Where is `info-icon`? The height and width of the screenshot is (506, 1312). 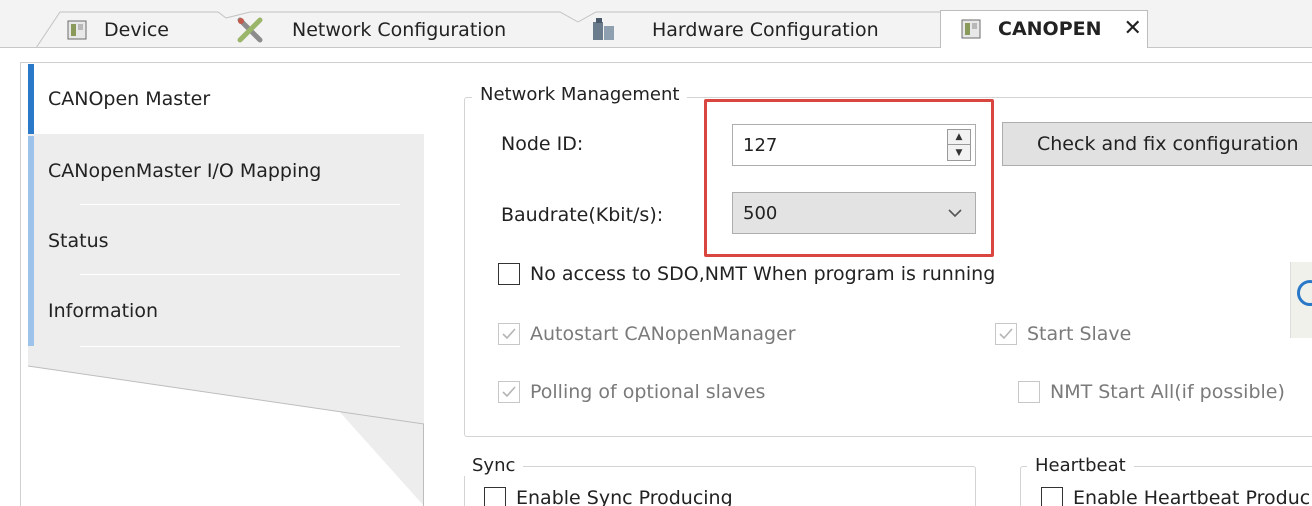
info-icon is located at coordinates (1301, 300).